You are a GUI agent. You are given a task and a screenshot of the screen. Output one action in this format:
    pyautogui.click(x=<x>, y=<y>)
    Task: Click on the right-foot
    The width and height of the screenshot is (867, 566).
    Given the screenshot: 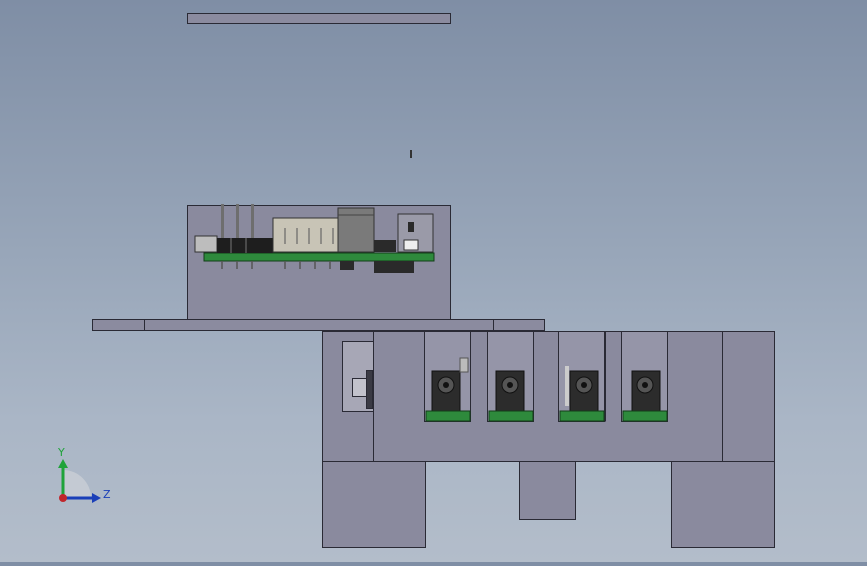 What is the action you would take?
    pyautogui.click(x=723, y=504)
    